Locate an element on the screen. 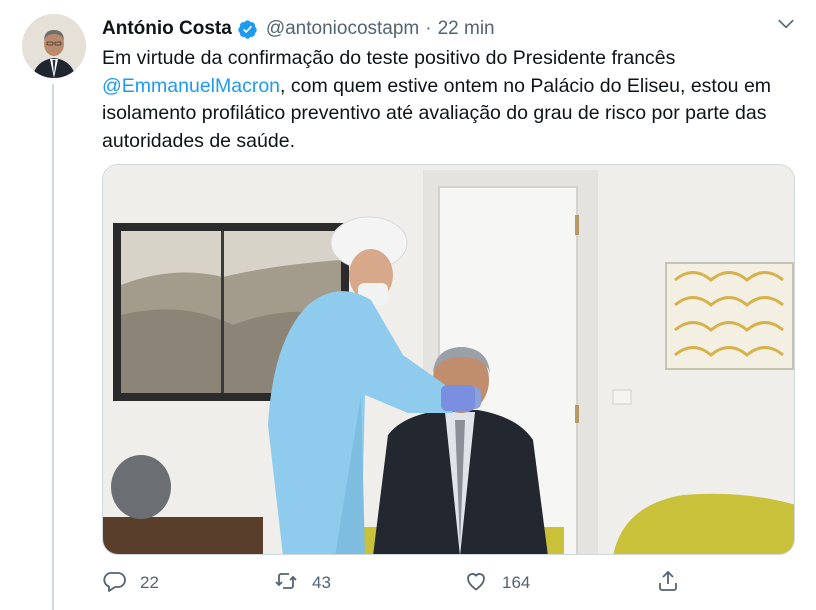 The height and width of the screenshot is (610, 816). avatar is located at coordinates (54, 46).